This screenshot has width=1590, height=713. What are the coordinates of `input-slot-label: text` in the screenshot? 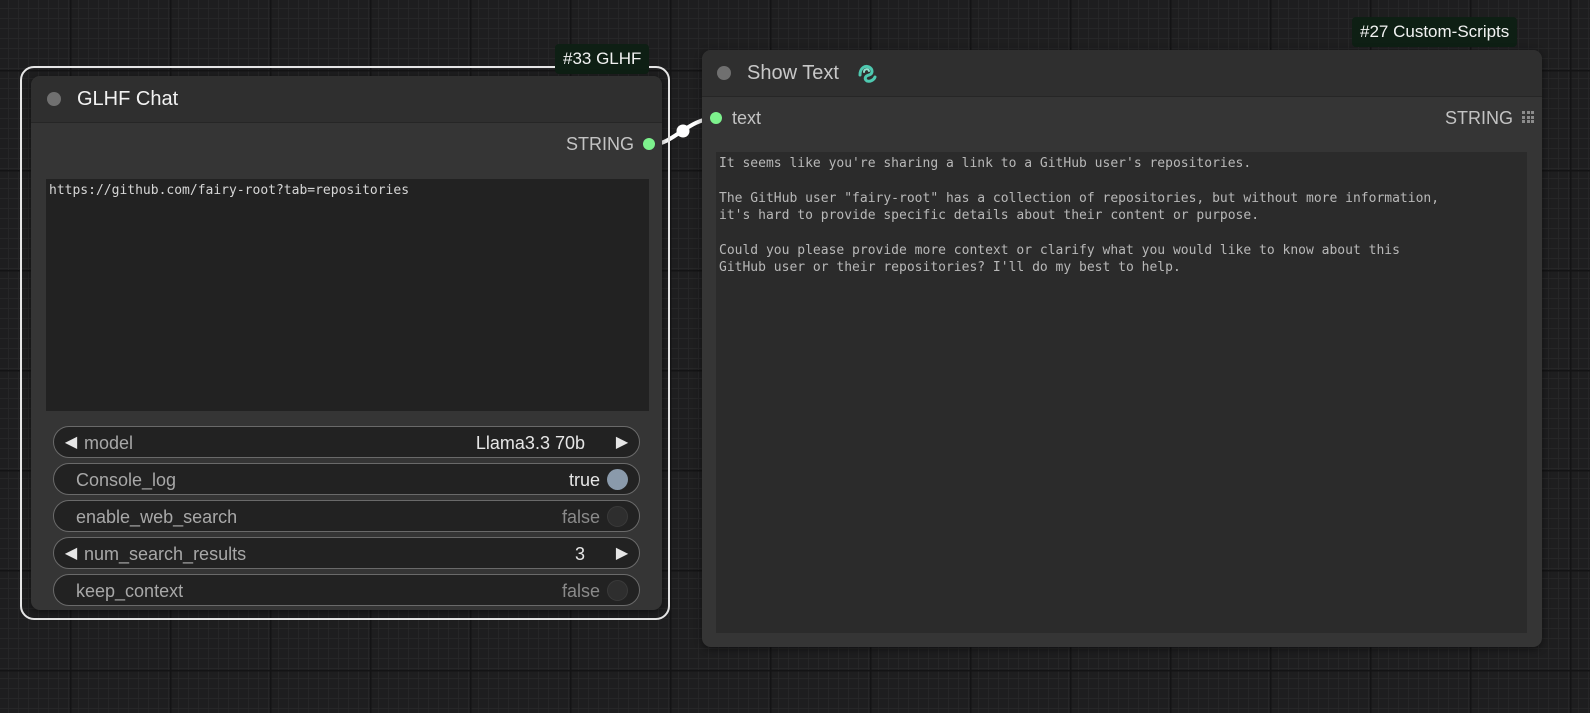 It's located at (747, 118).